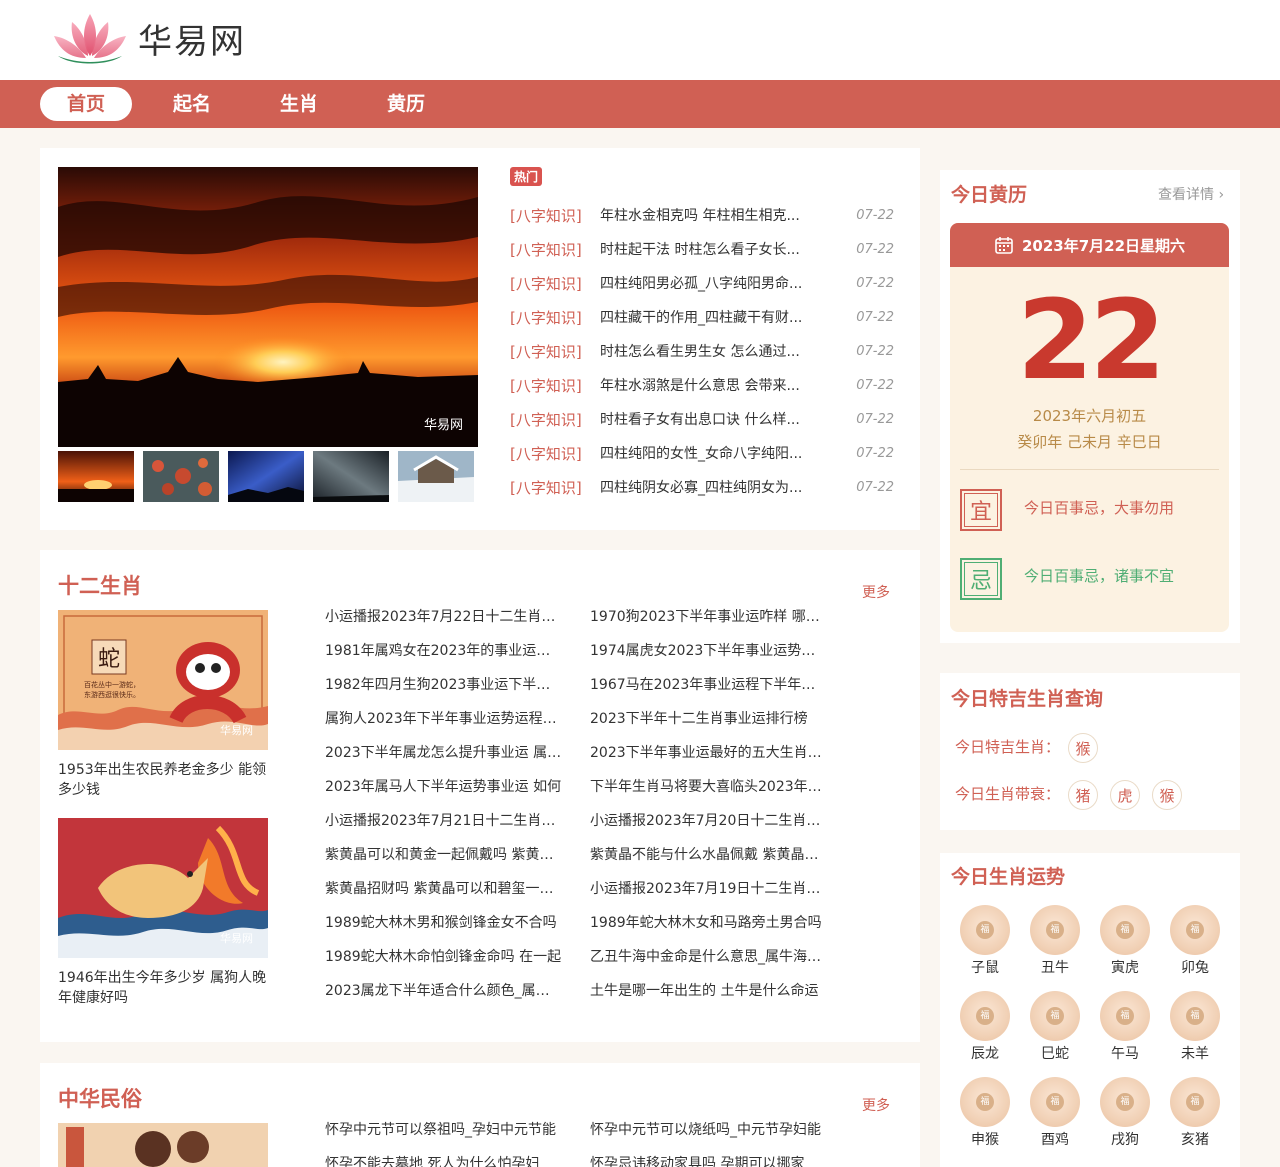 The width and height of the screenshot is (1280, 1167). What do you see at coordinates (444, 957) in the screenshot?
I see `zodiac-article-link: 1989蛇大林木命怕剑锋金命吗 在一起` at bounding box center [444, 957].